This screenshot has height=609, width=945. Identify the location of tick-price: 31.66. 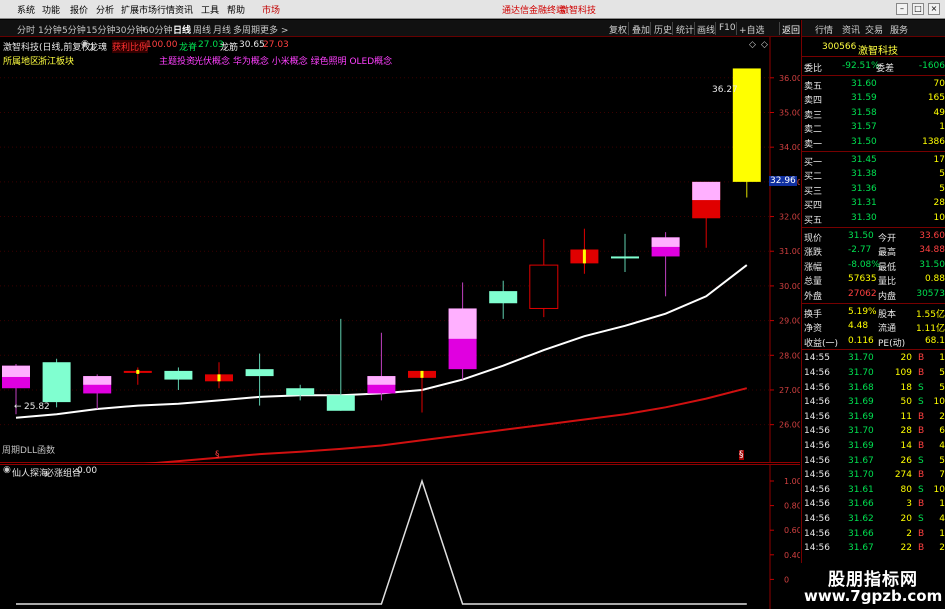
(861, 504).